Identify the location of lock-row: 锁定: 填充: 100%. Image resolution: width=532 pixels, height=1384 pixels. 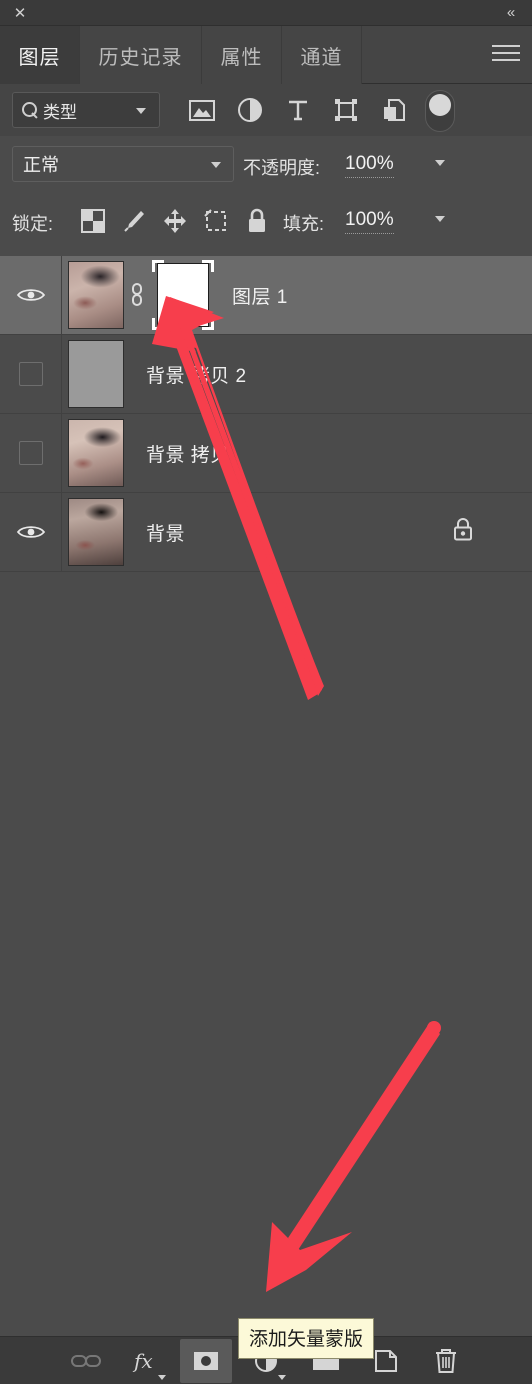
(266, 221).